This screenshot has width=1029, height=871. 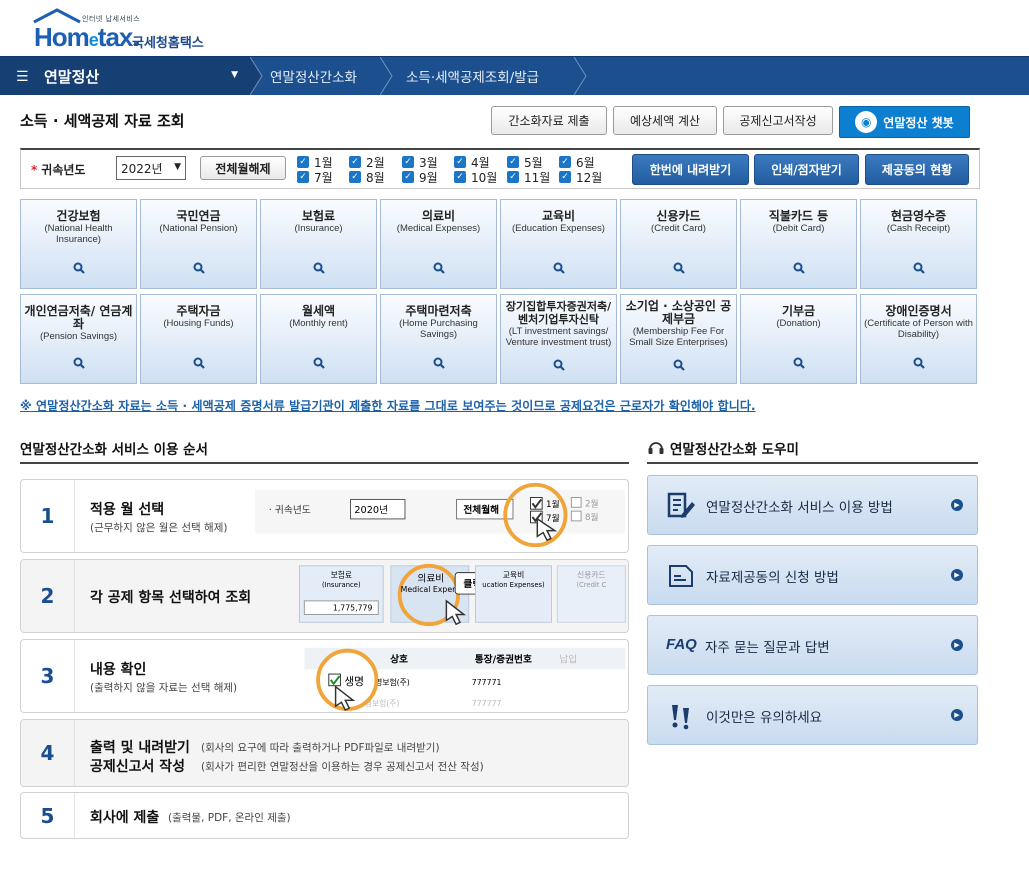 I want to click on page-title: 소득 · 세액공제 자료 조회, so click(x=102, y=121).